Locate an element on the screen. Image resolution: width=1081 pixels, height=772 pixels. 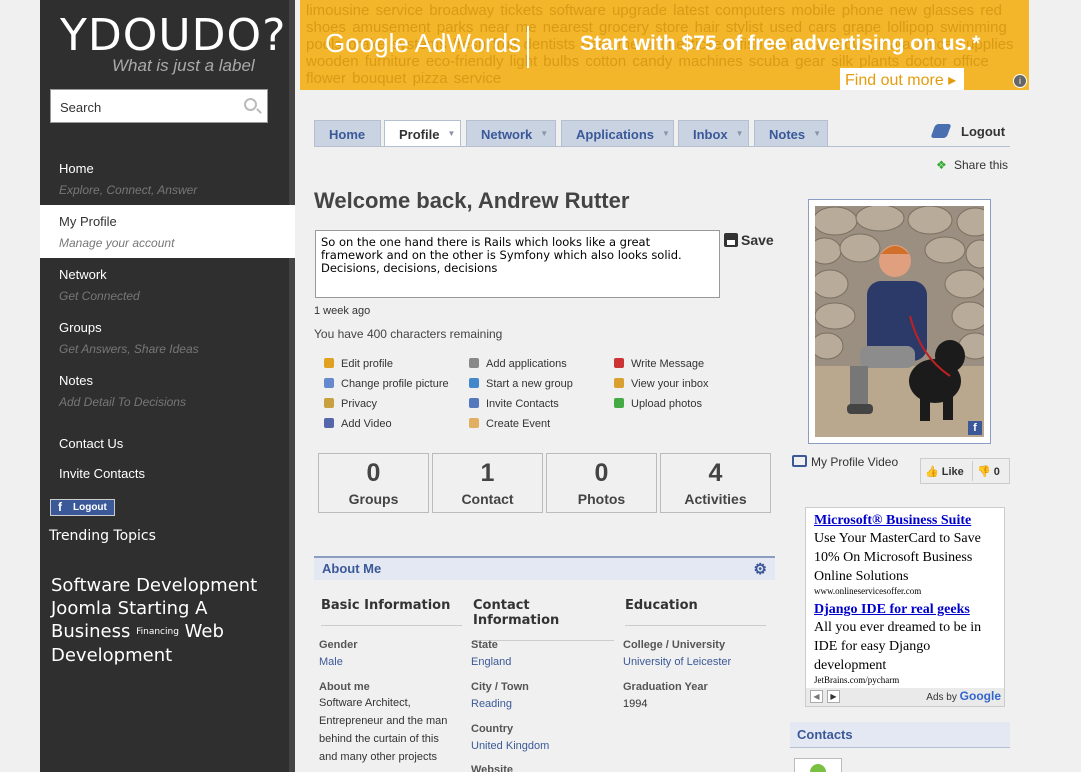
privacy-link: Privacy is located at coordinates (350, 404).